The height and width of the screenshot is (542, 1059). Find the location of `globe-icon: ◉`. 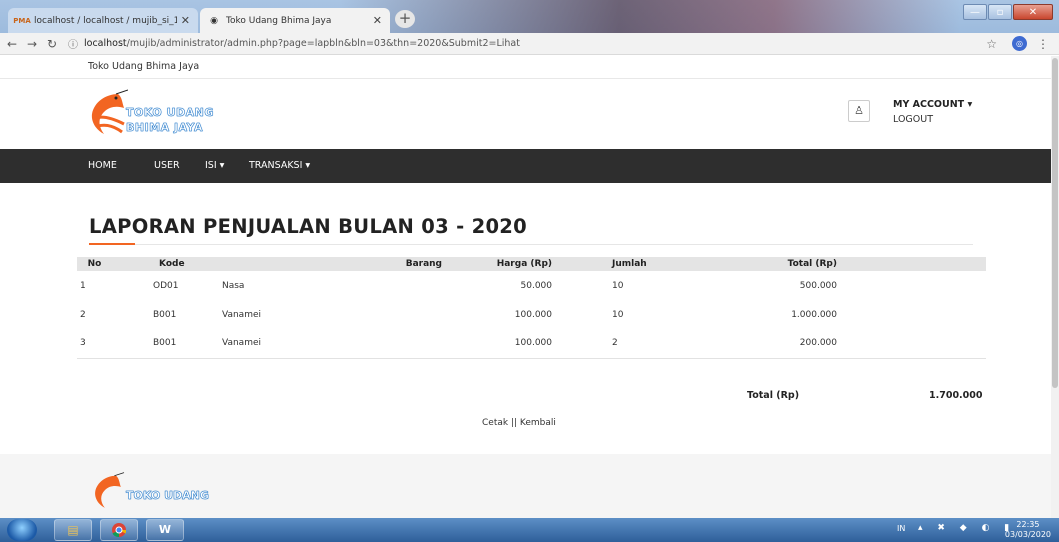

globe-icon: ◉ is located at coordinates (214, 20).